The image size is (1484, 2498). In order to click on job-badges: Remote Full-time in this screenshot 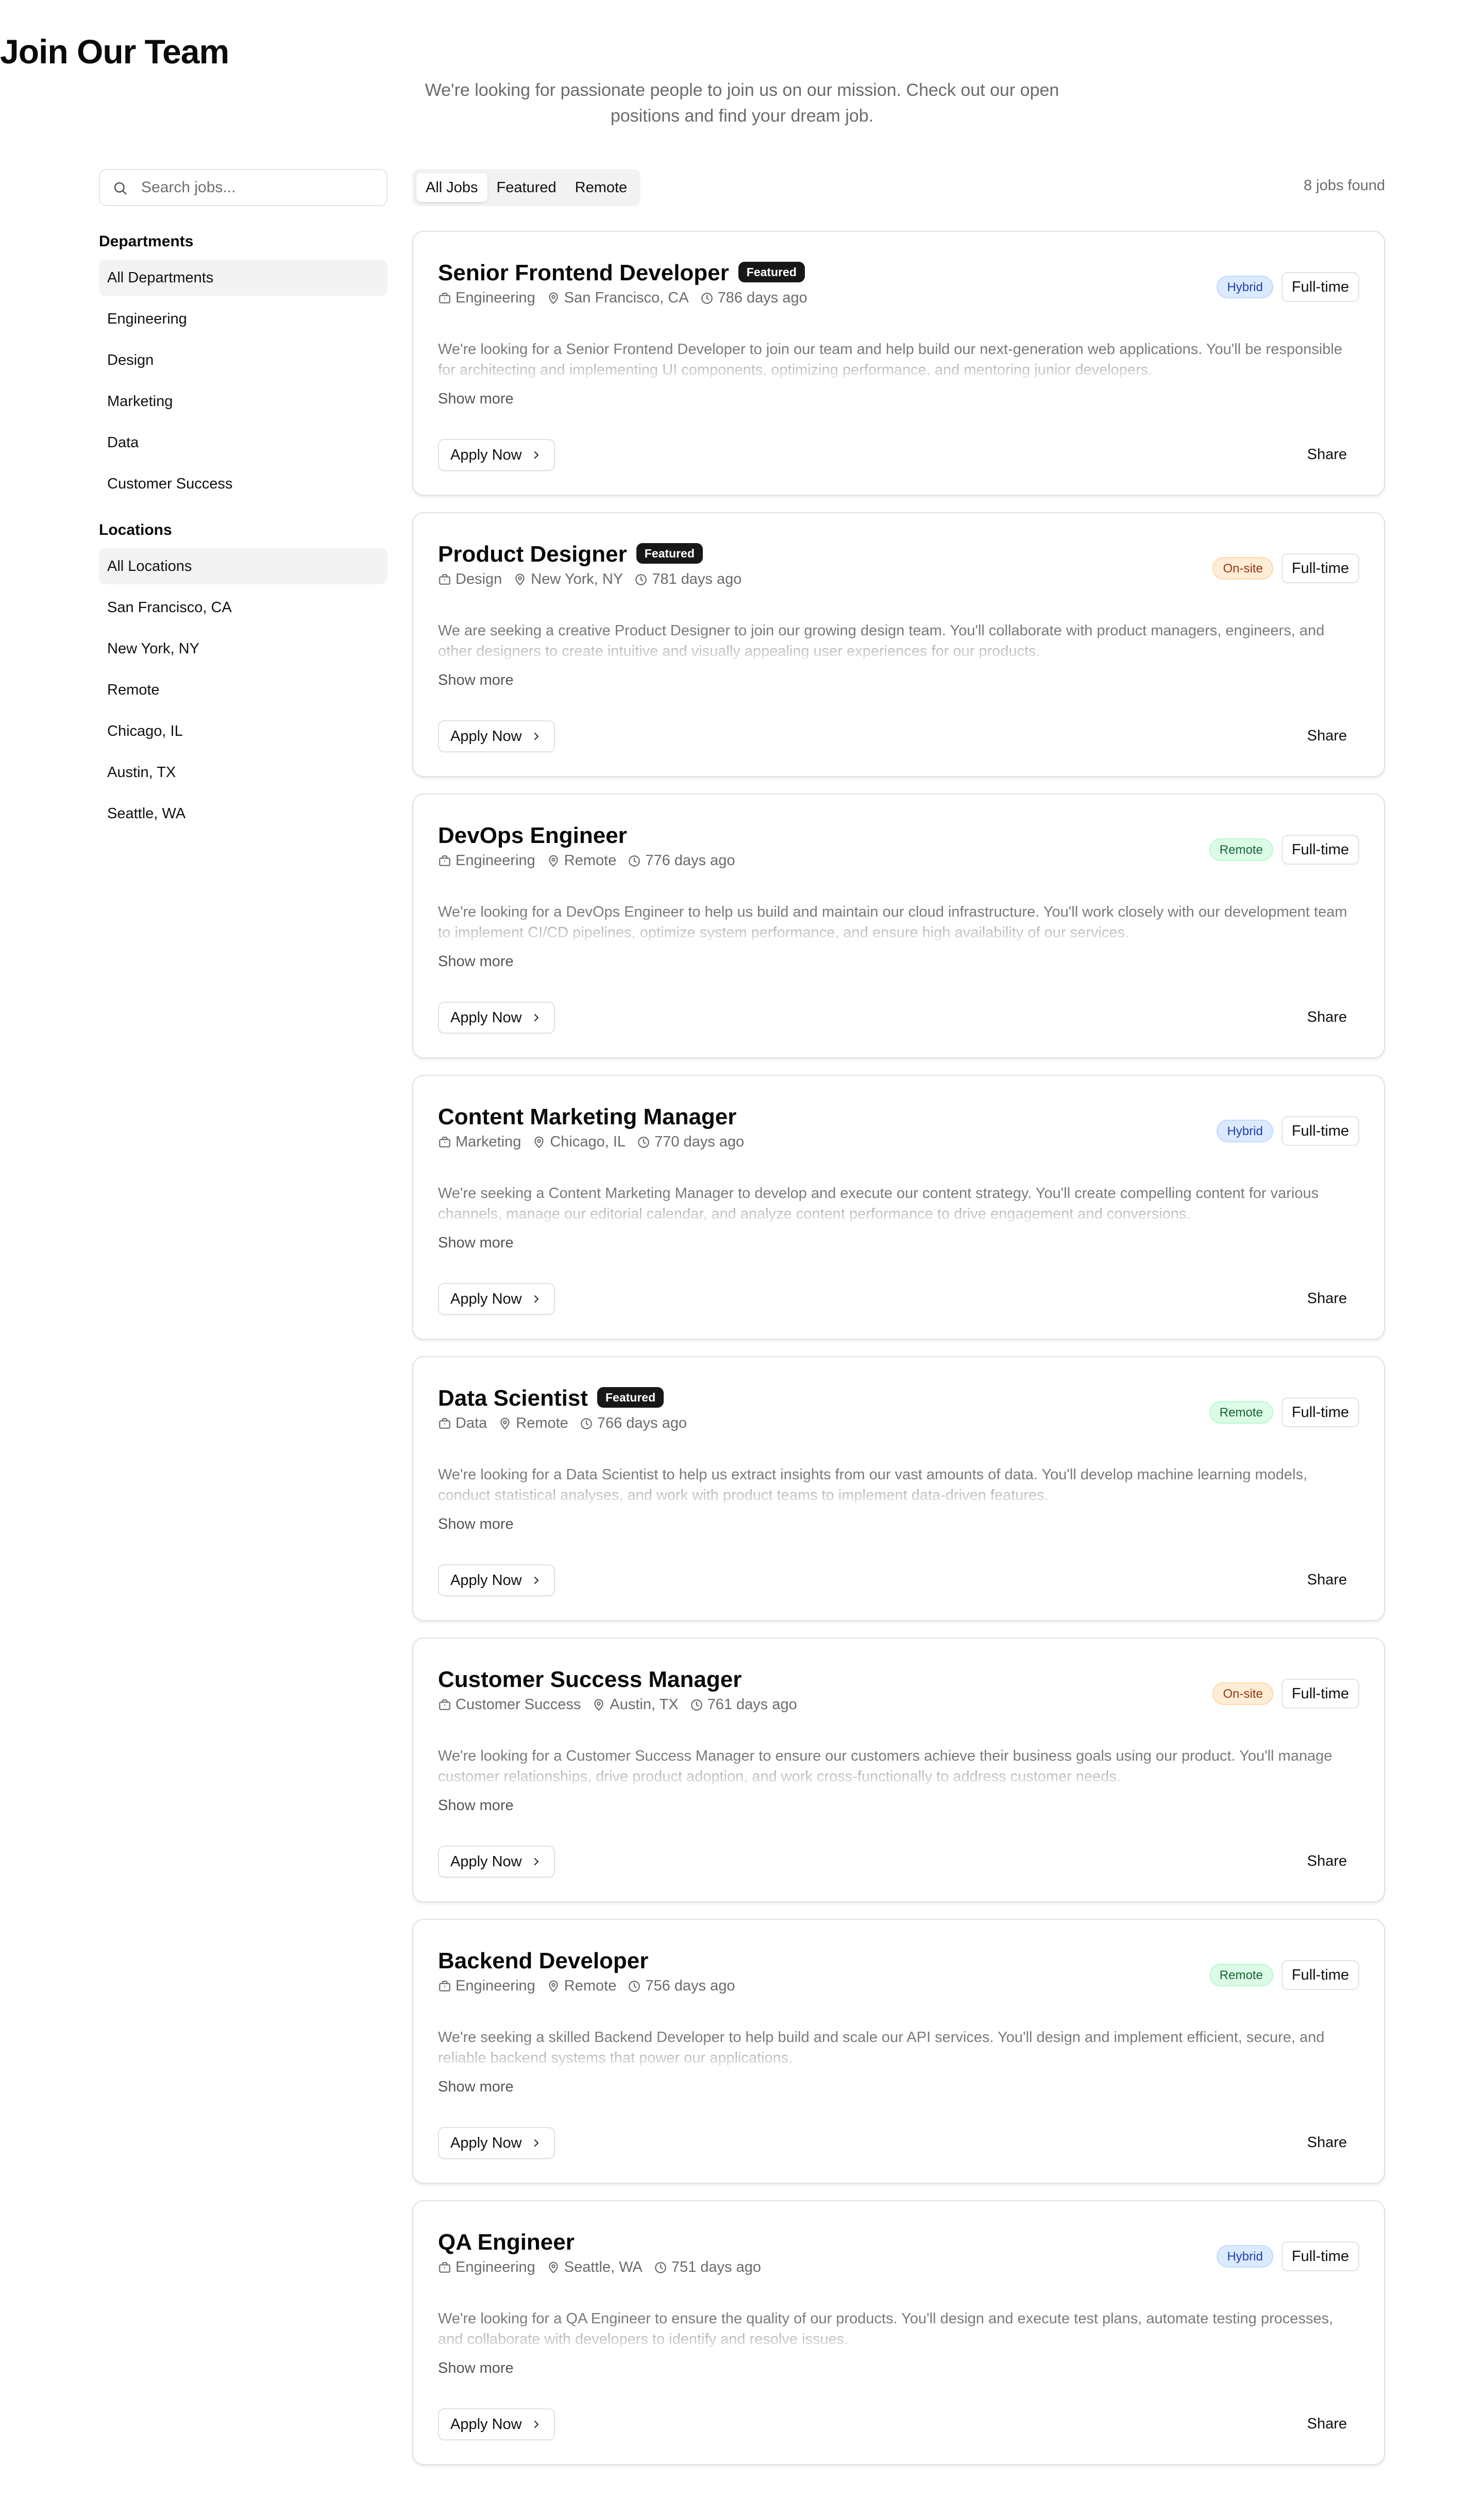, I will do `click(1284, 850)`.